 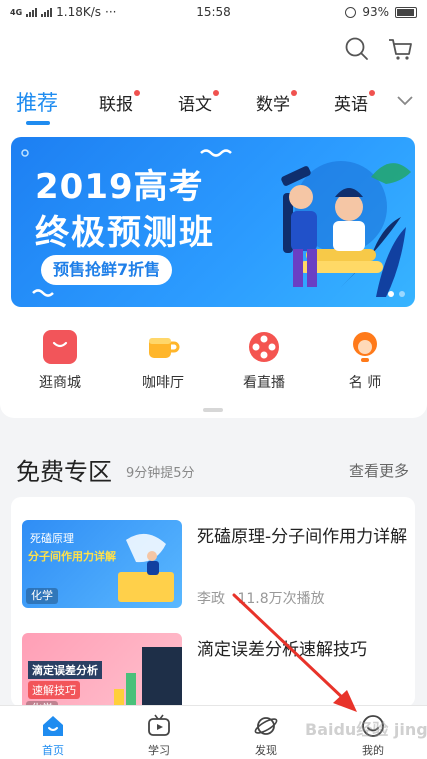 I want to click on tab-recommend: 推荐, so click(x=37, y=102).